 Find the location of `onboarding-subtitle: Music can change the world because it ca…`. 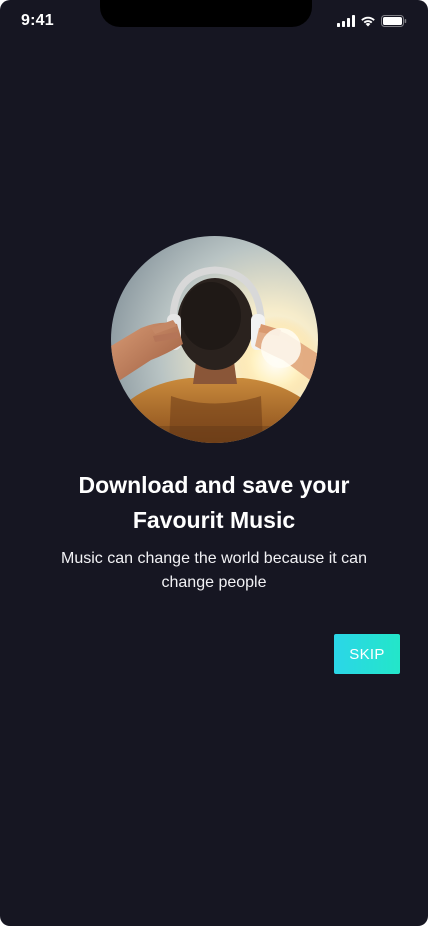

onboarding-subtitle: Music can change the world because it ca… is located at coordinates (214, 571).